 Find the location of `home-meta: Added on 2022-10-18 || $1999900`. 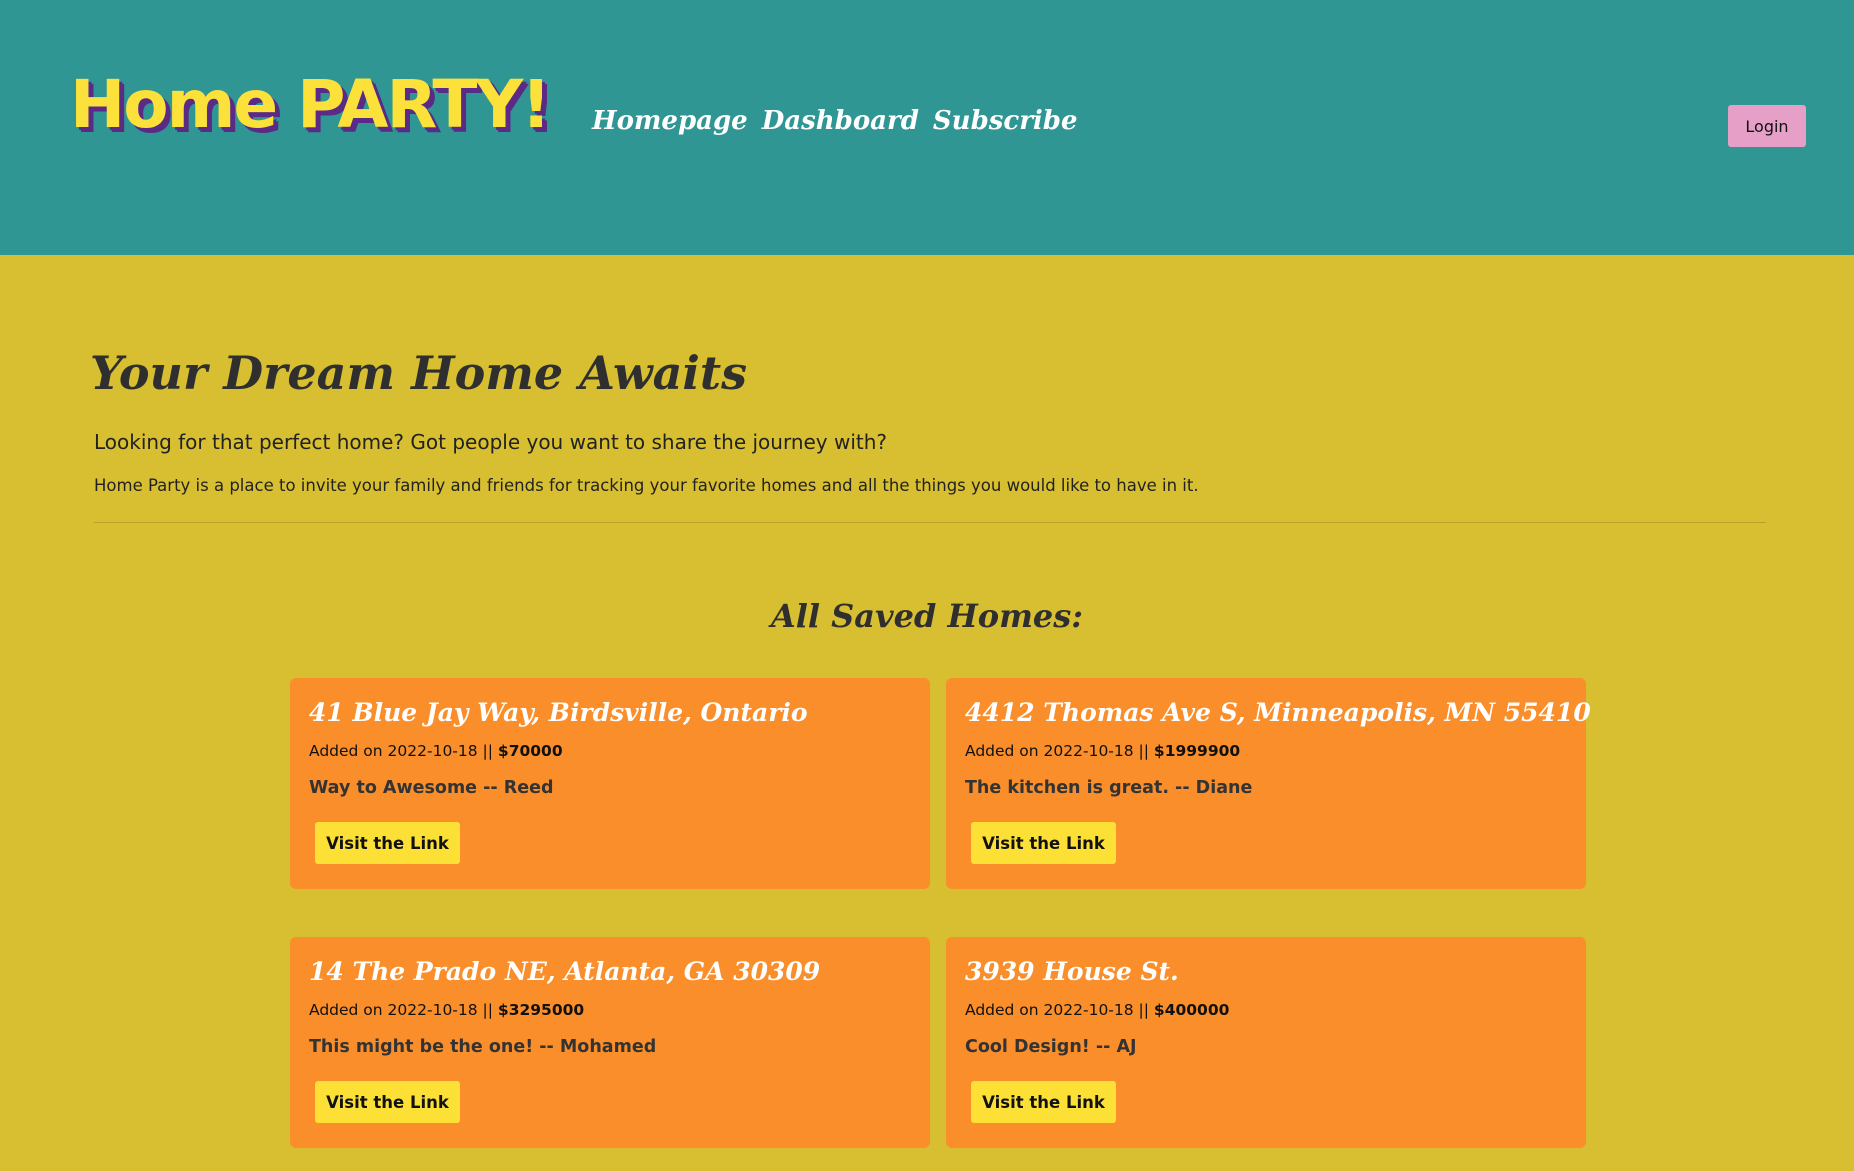

home-meta: Added on 2022-10-18 || $1999900 is located at coordinates (1102, 751).